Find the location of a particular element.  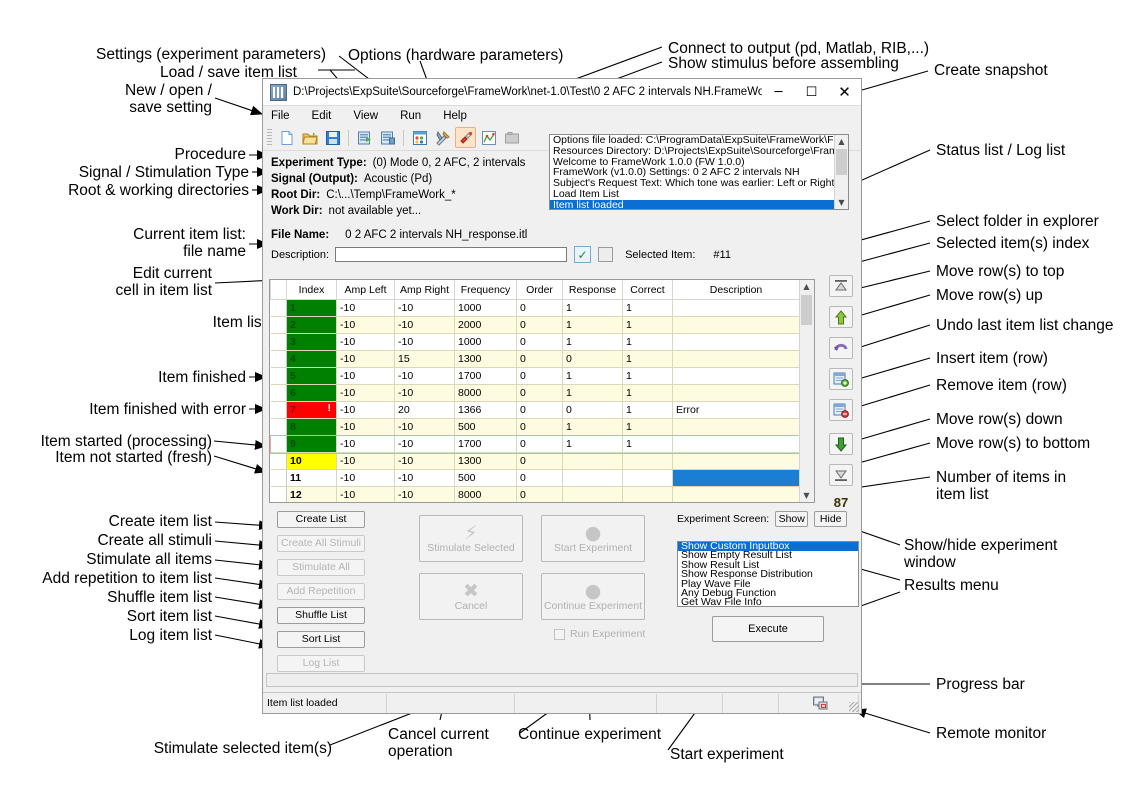

move-to-bottom-button is located at coordinates (841, 475).